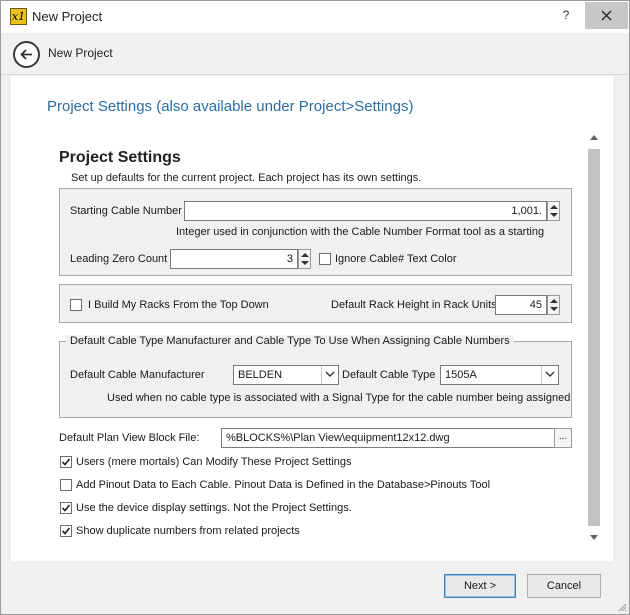  Describe the element at coordinates (315, 17) in the screenshot. I see `title-bar: x1 New Project ?` at that location.